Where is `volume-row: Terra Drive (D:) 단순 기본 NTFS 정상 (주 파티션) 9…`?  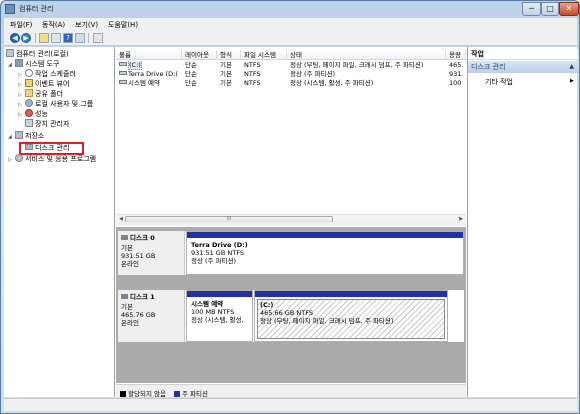
volume-row: Terra Drive (D:) 단순 기본 NTFS 정상 (주 파티션) 9… is located at coordinates (291, 74).